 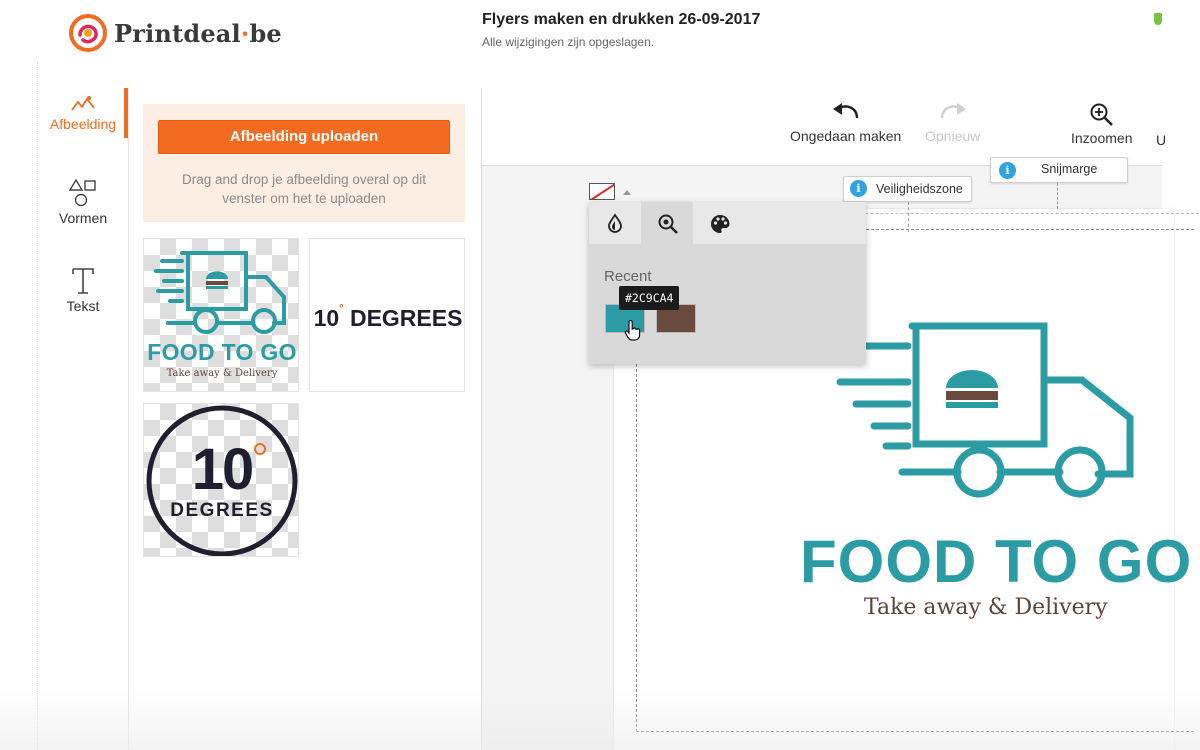 What do you see at coordinates (919, 189) in the screenshot?
I see `safe-zone-label: Veiligheidszone` at bounding box center [919, 189].